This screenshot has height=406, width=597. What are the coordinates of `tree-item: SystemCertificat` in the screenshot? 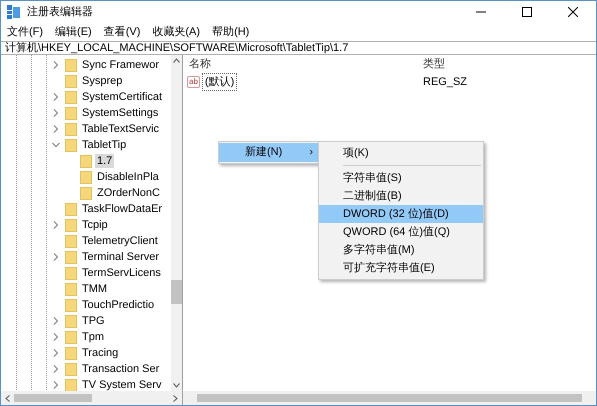 It's located at (122, 97).